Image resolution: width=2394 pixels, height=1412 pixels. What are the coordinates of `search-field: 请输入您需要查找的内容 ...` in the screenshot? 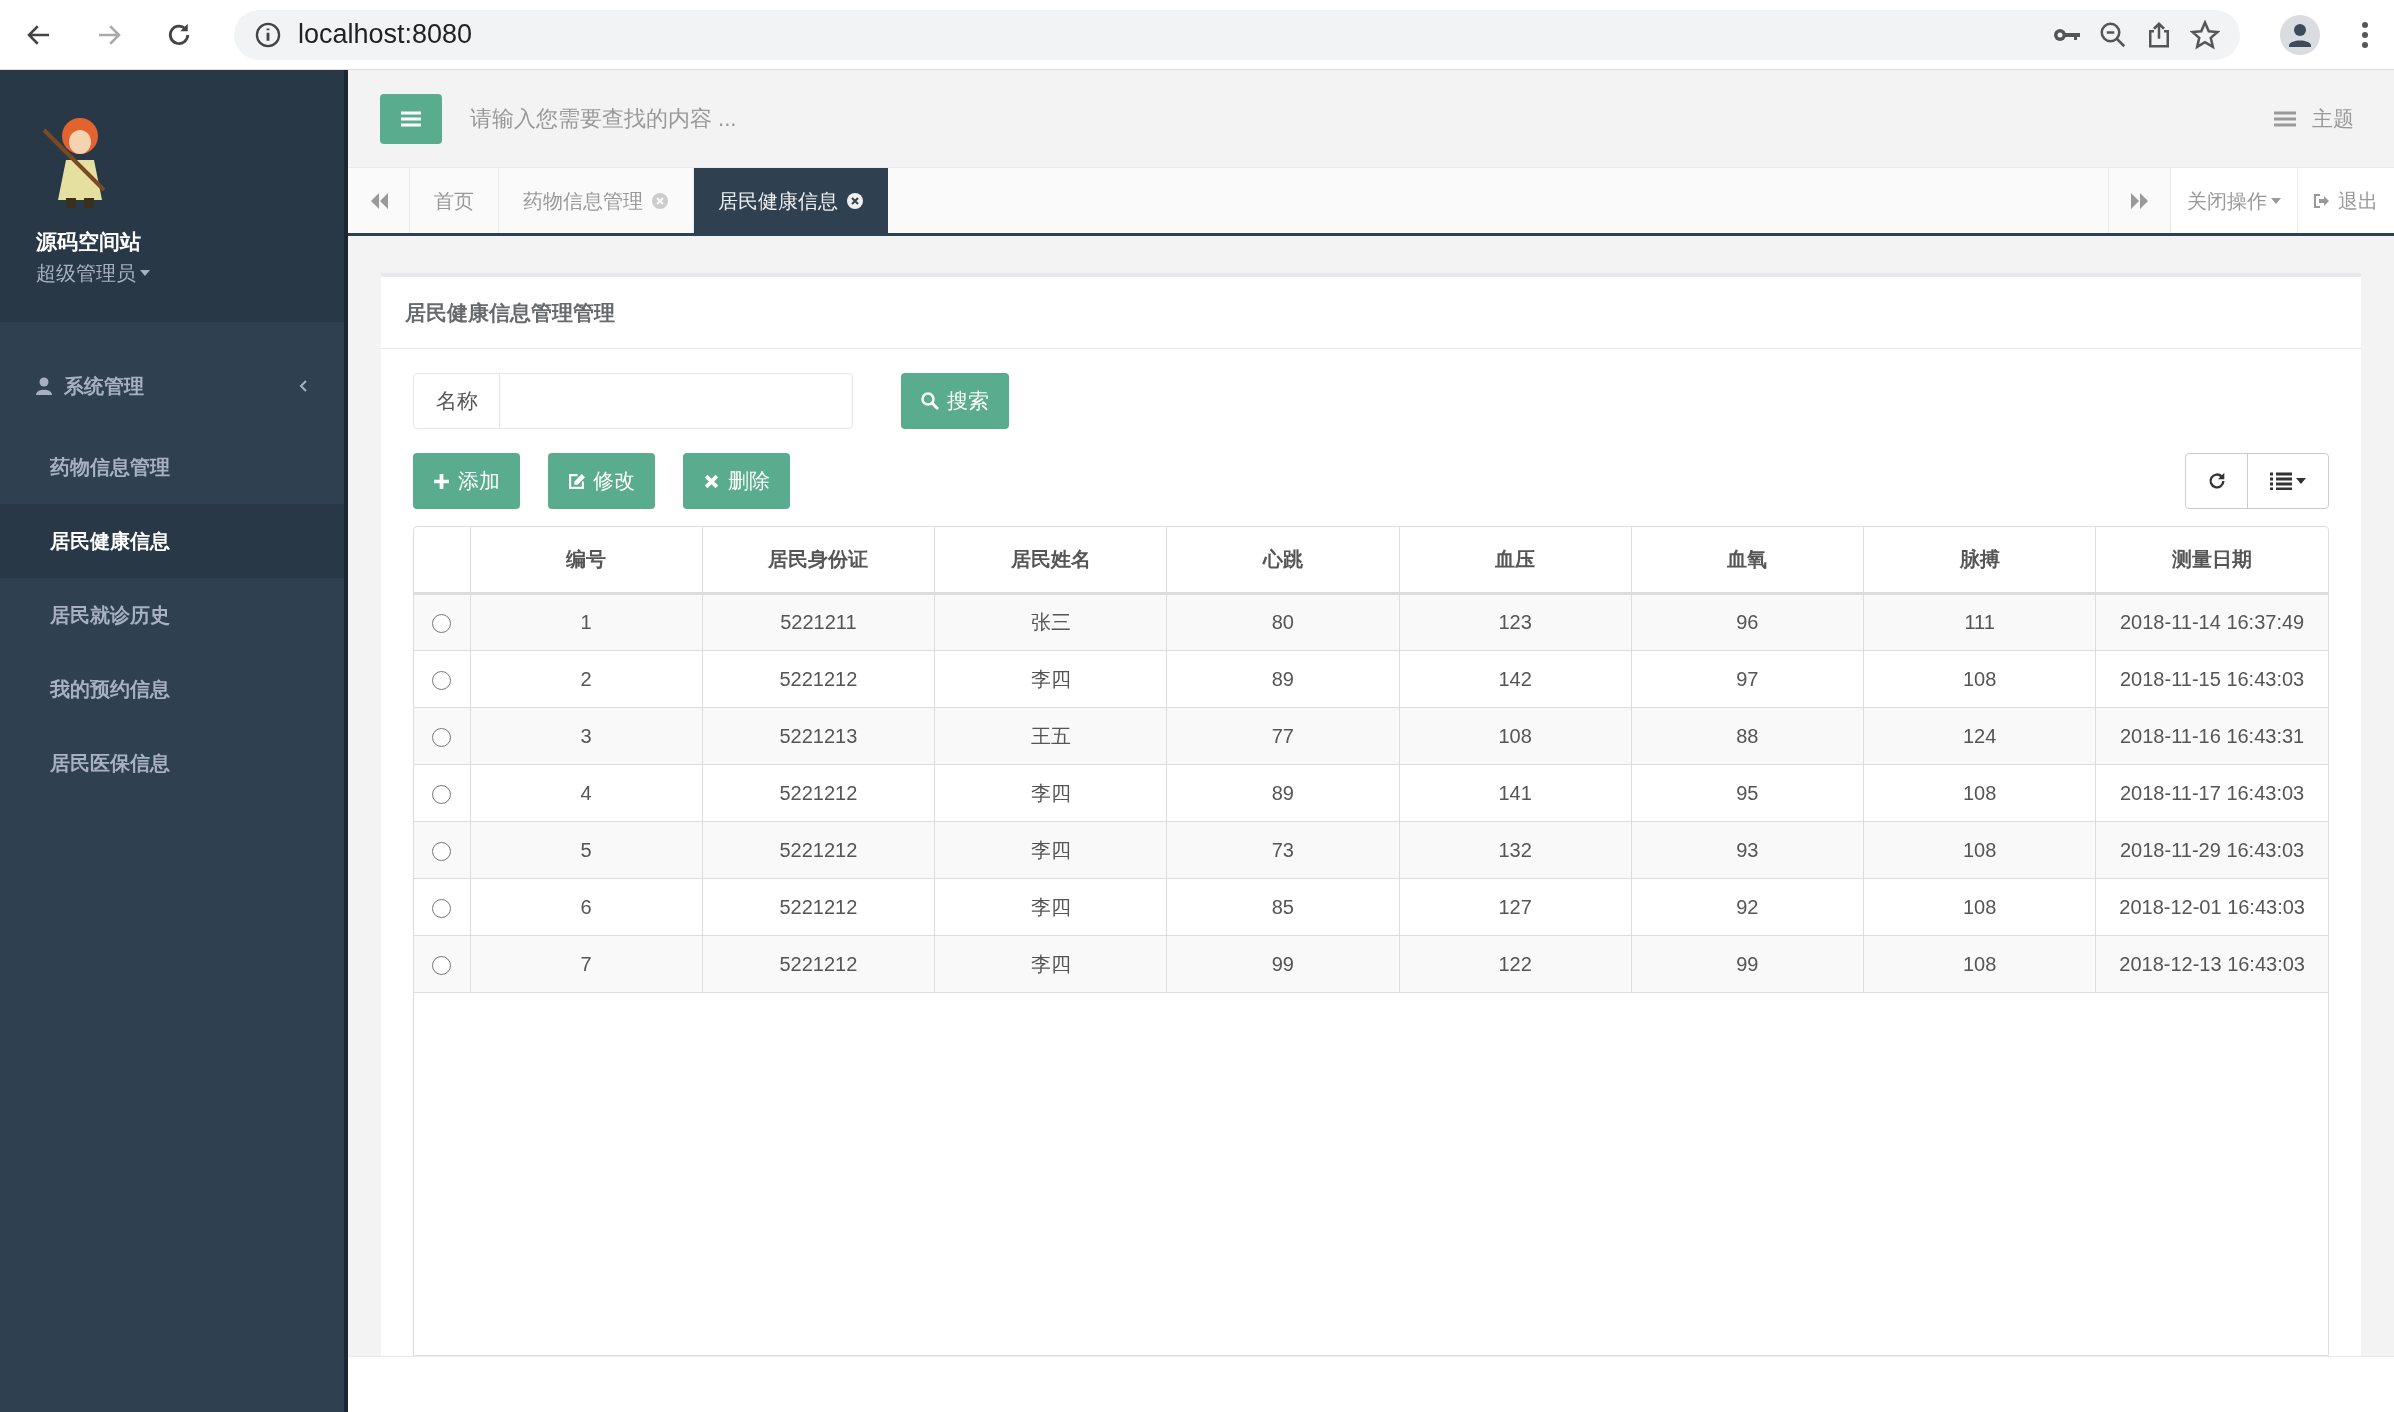 It's located at (1358, 118).